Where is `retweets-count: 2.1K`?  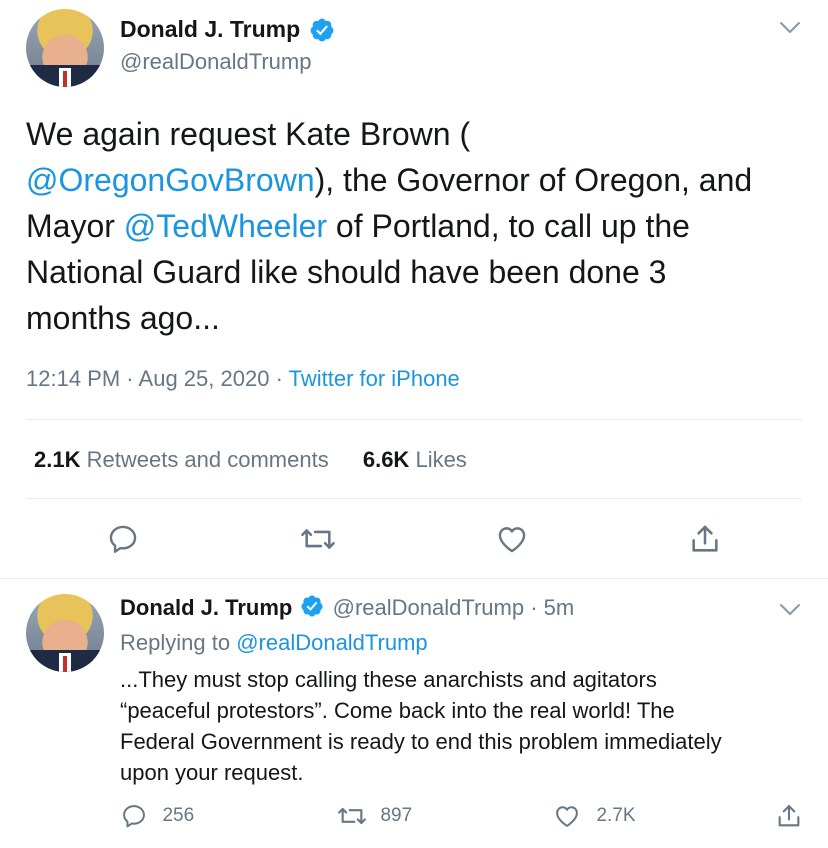
retweets-count: 2.1K is located at coordinates (57, 459).